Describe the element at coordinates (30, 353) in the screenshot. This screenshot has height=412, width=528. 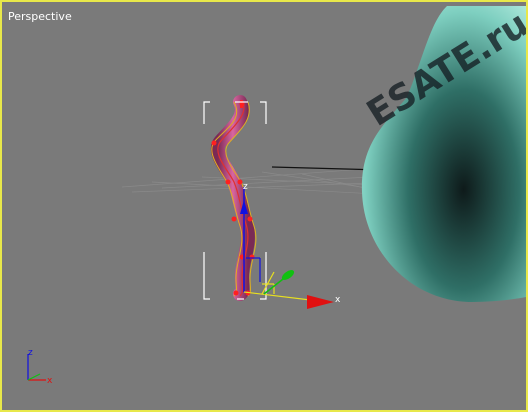
I see `tripod-z-label: z` at that location.